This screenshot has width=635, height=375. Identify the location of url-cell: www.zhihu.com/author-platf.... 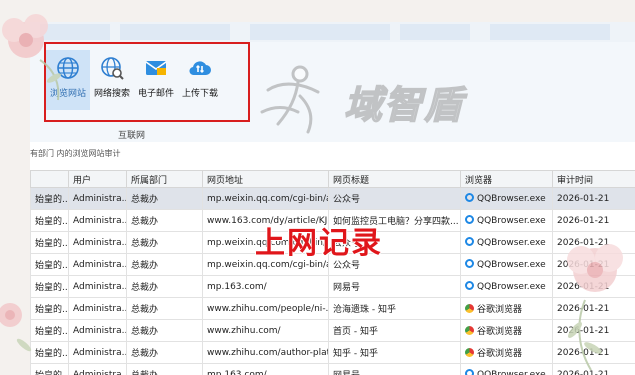
(265, 352).